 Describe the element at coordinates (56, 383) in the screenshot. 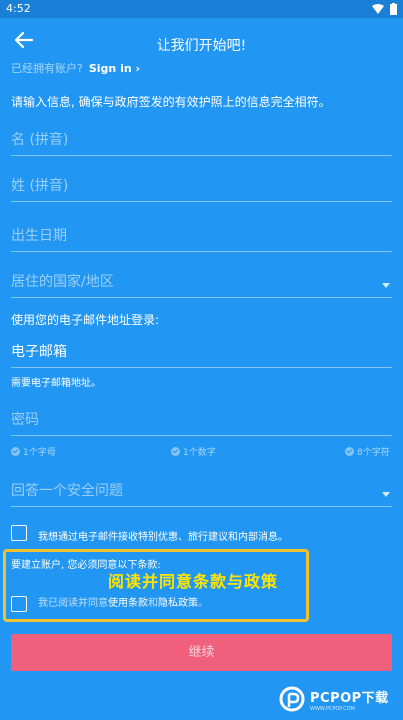

I see `email-help-text: 需要电子邮箱地址。` at that location.